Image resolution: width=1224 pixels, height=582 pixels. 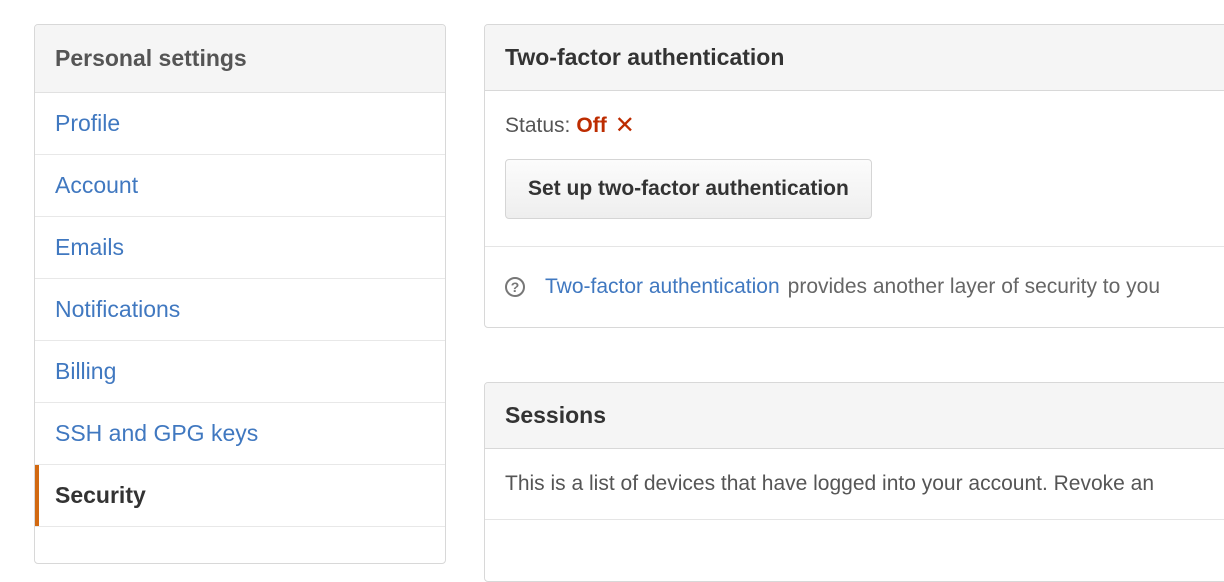 I want to click on status-line: Status: Off ✕, so click(x=864, y=126).